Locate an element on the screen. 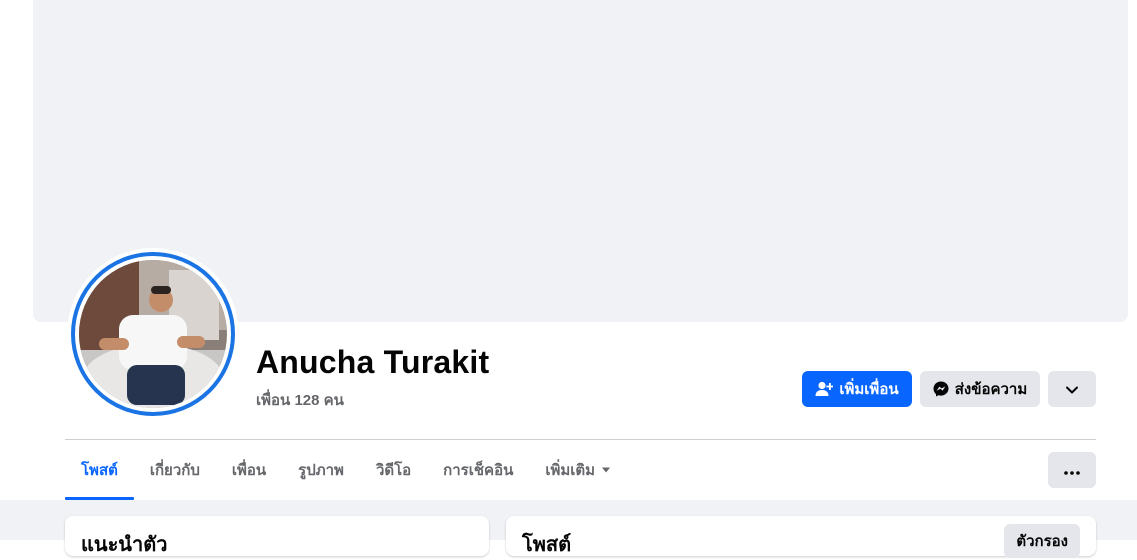 This screenshot has width=1137, height=560. intro-card: แนะนำตัว is located at coordinates (277, 536).